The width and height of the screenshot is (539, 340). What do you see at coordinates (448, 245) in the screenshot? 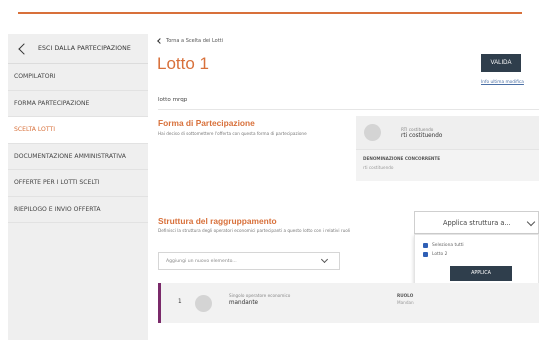
I see `option-select-all-label: Seleziona tutti` at bounding box center [448, 245].